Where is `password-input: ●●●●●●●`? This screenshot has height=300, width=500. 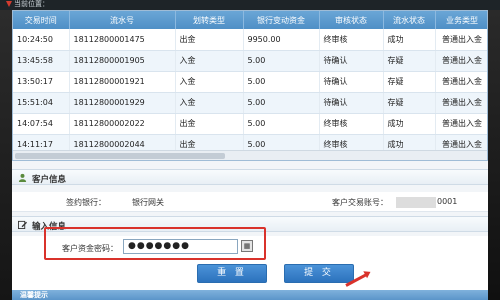 password-input: ●●●●●●● is located at coordinates (180, 246).